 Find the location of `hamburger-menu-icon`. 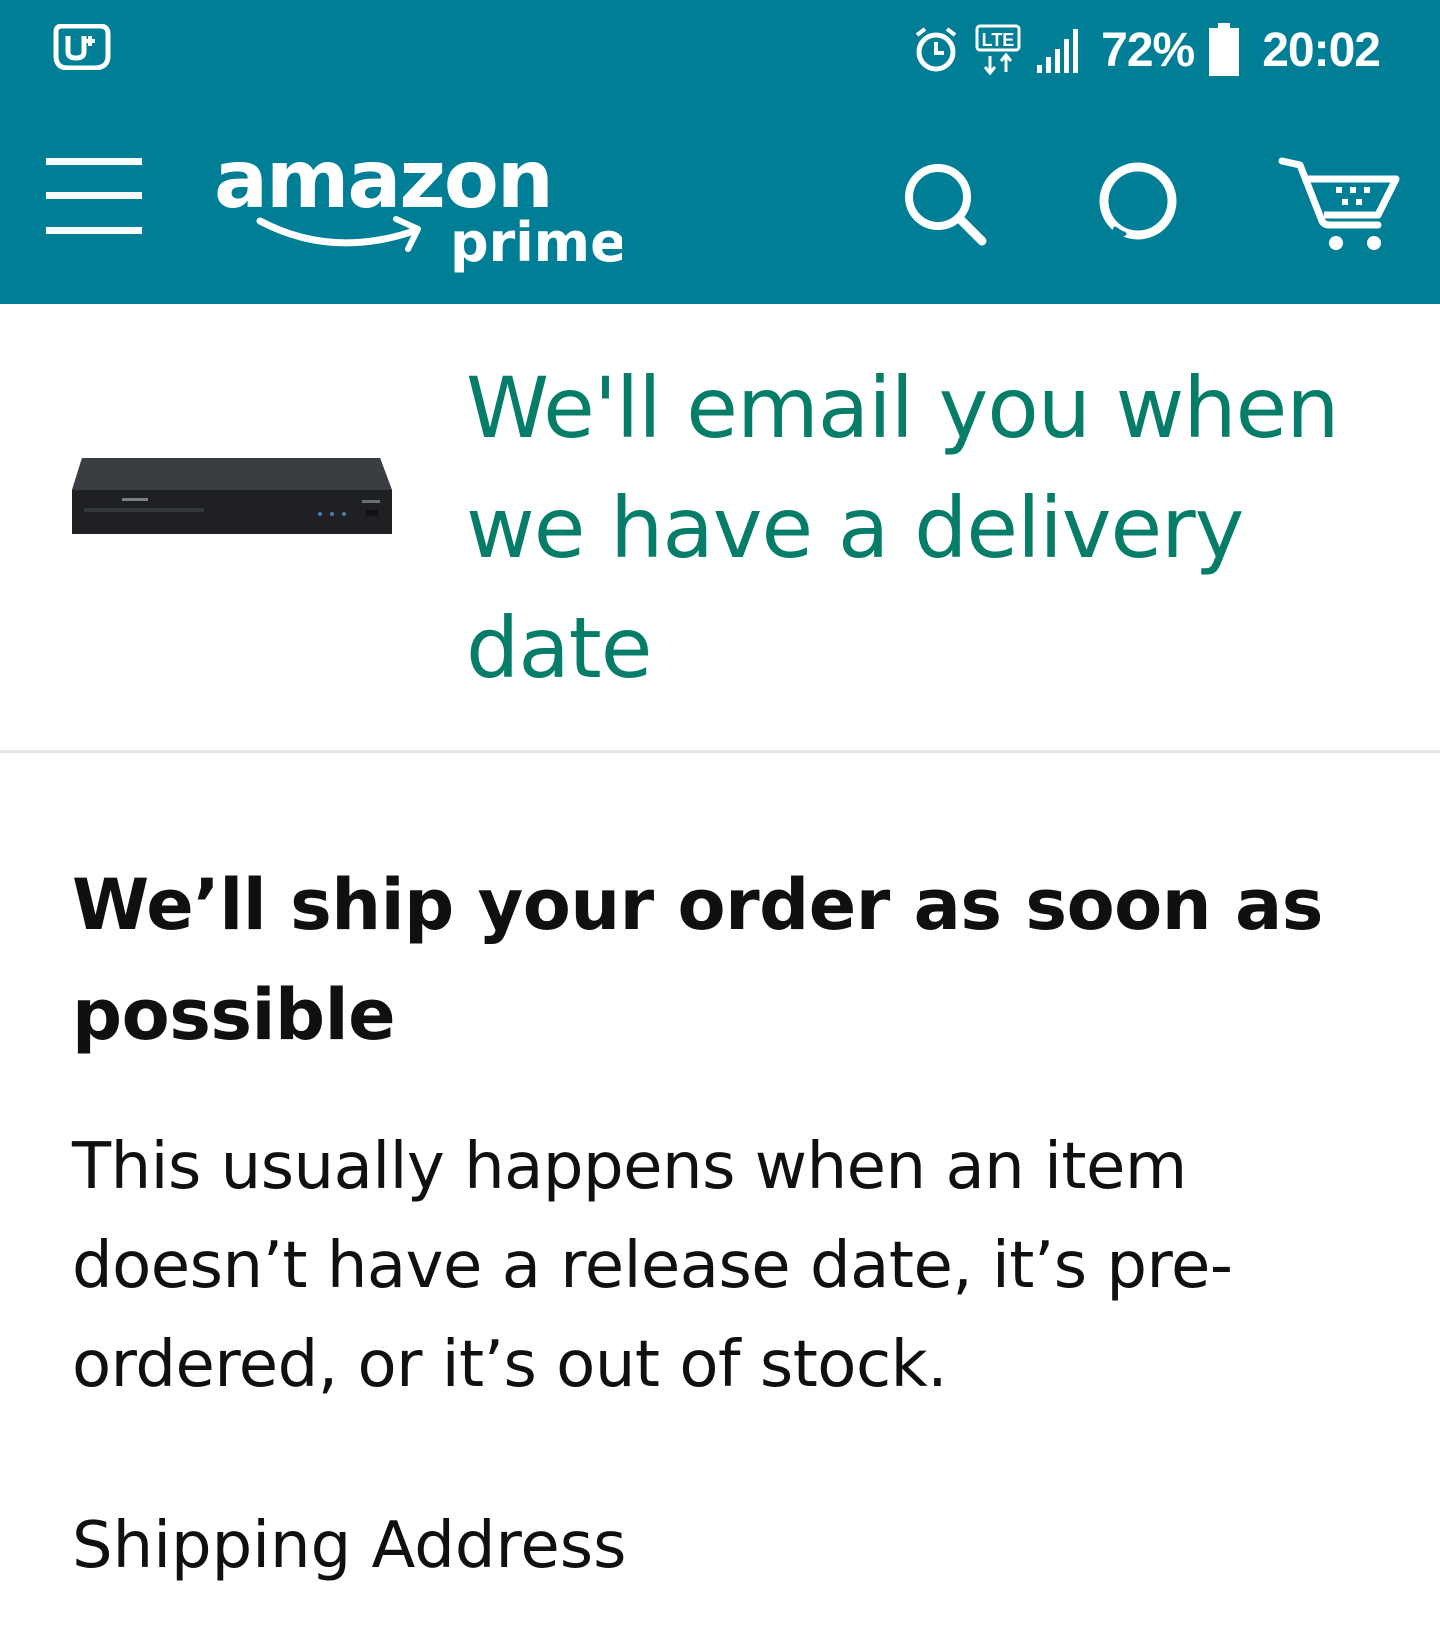

hamburger-menu-icon is located at coordinates (95, 198).